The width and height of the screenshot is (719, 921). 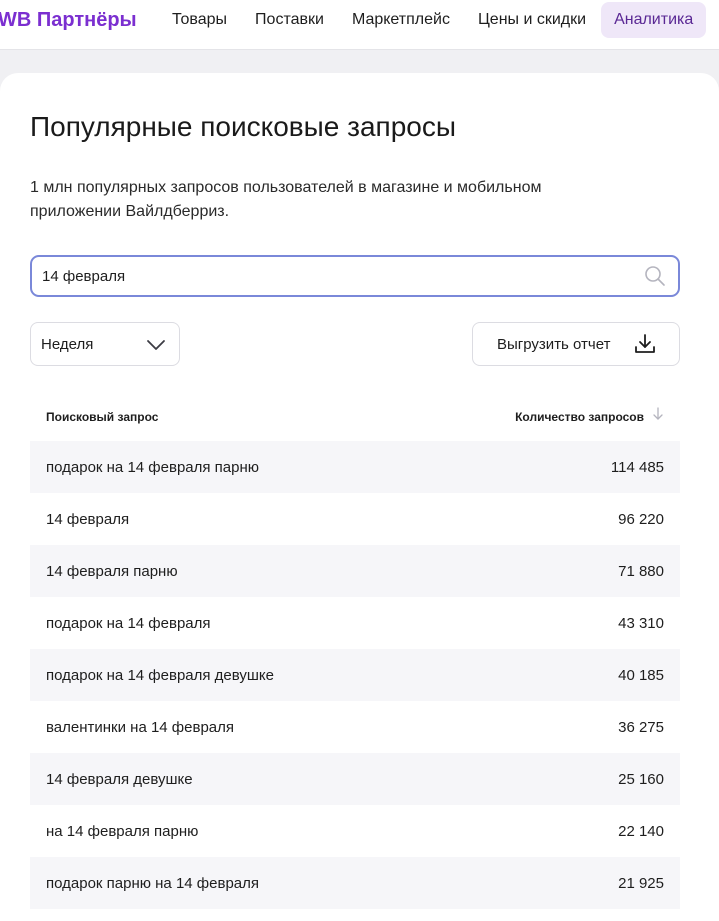 What do you see at coordinates (67, 344) in the screenshot?
I see `period-selected-value: Неделя` at bounding box center [67, 344].